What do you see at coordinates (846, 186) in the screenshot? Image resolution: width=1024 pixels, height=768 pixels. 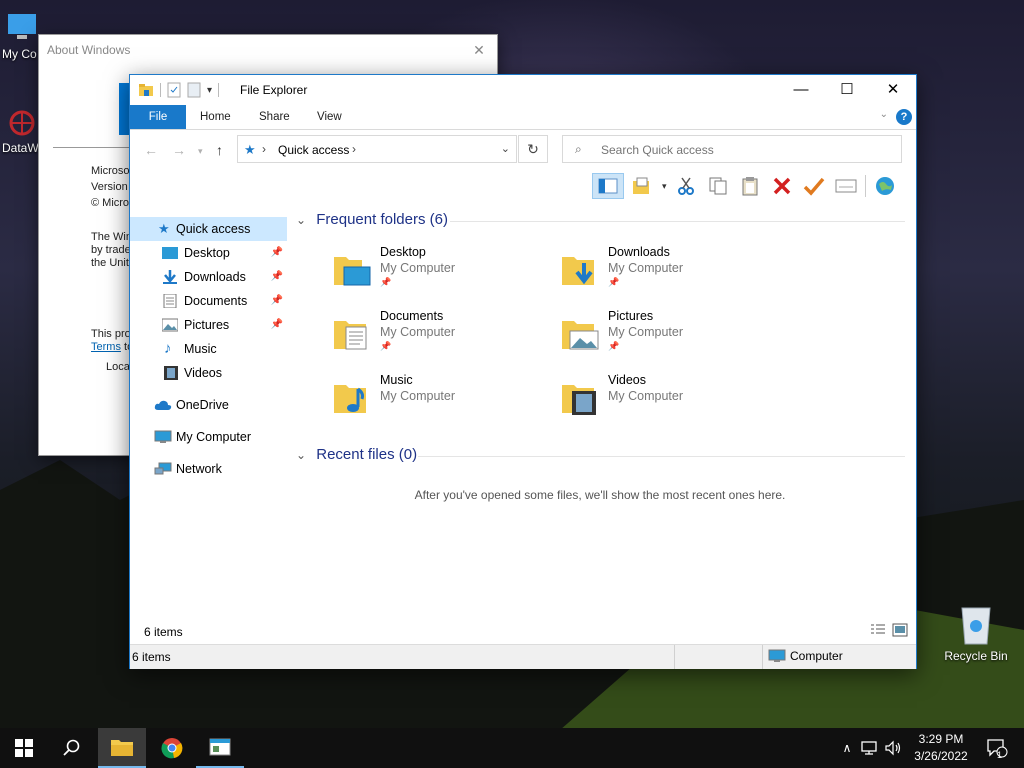 I see `properties-button` at bounding box center [846, 186].